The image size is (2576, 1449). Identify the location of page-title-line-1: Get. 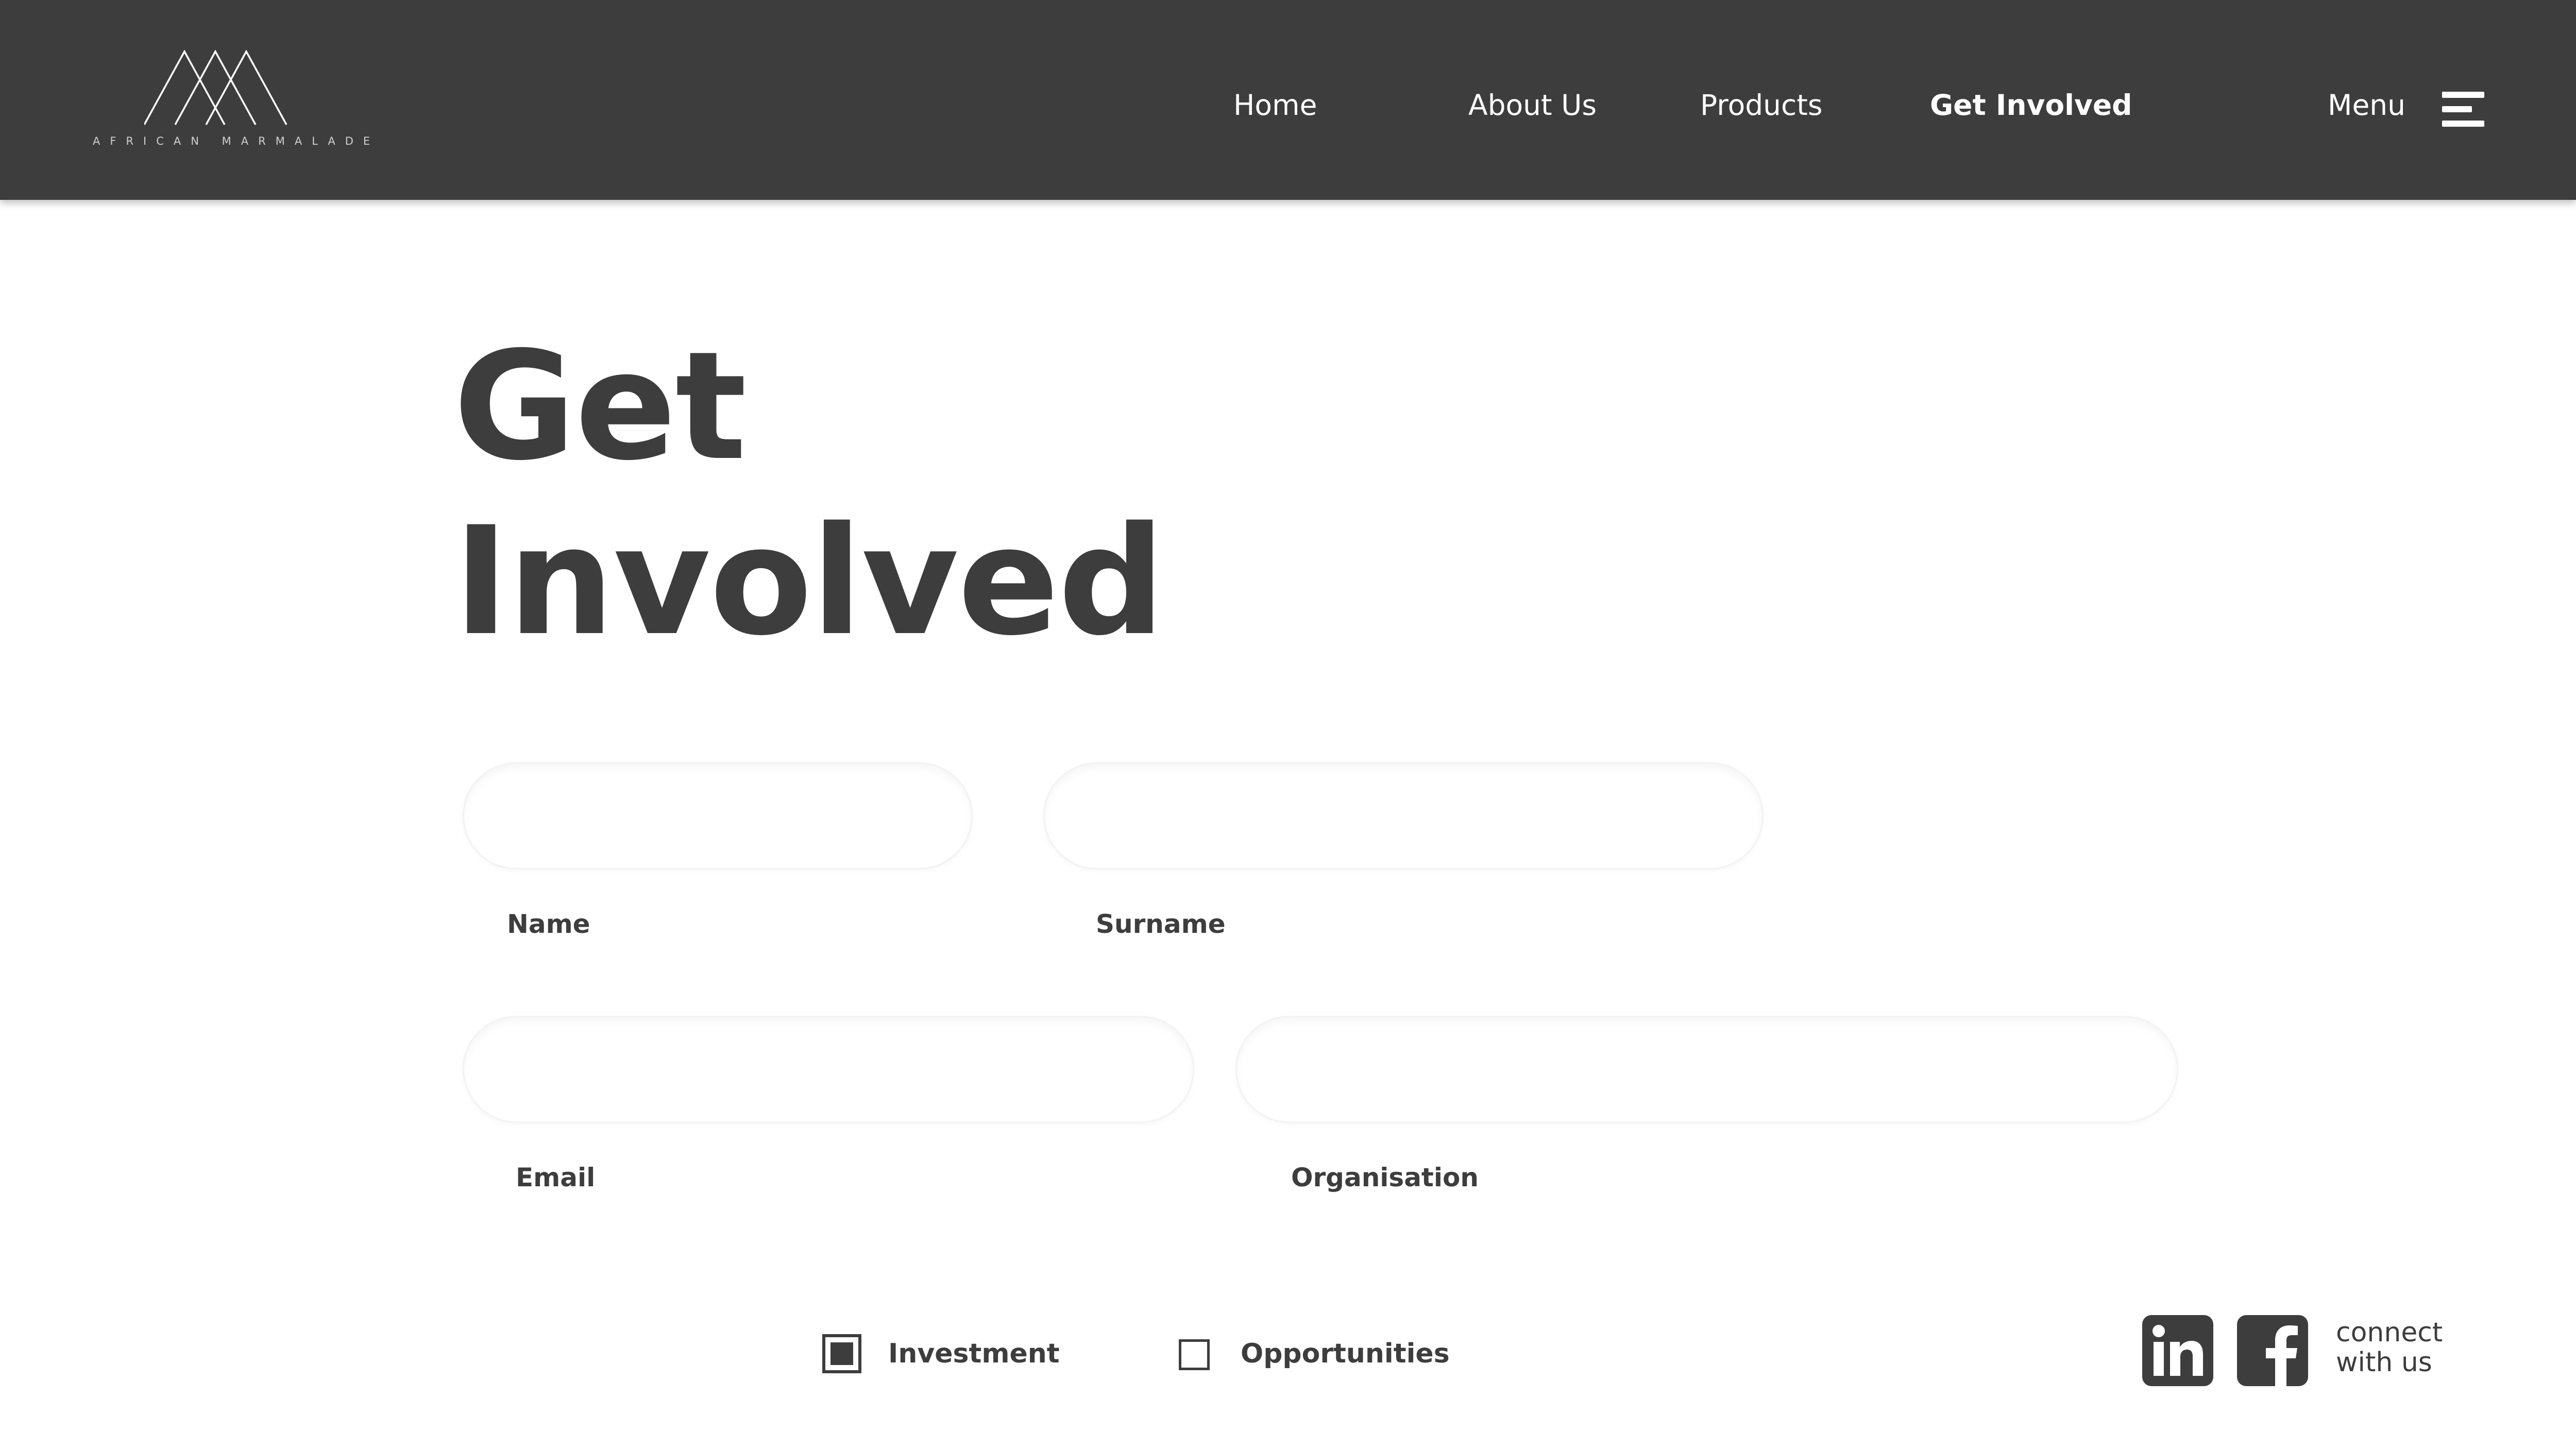
(600, 407).